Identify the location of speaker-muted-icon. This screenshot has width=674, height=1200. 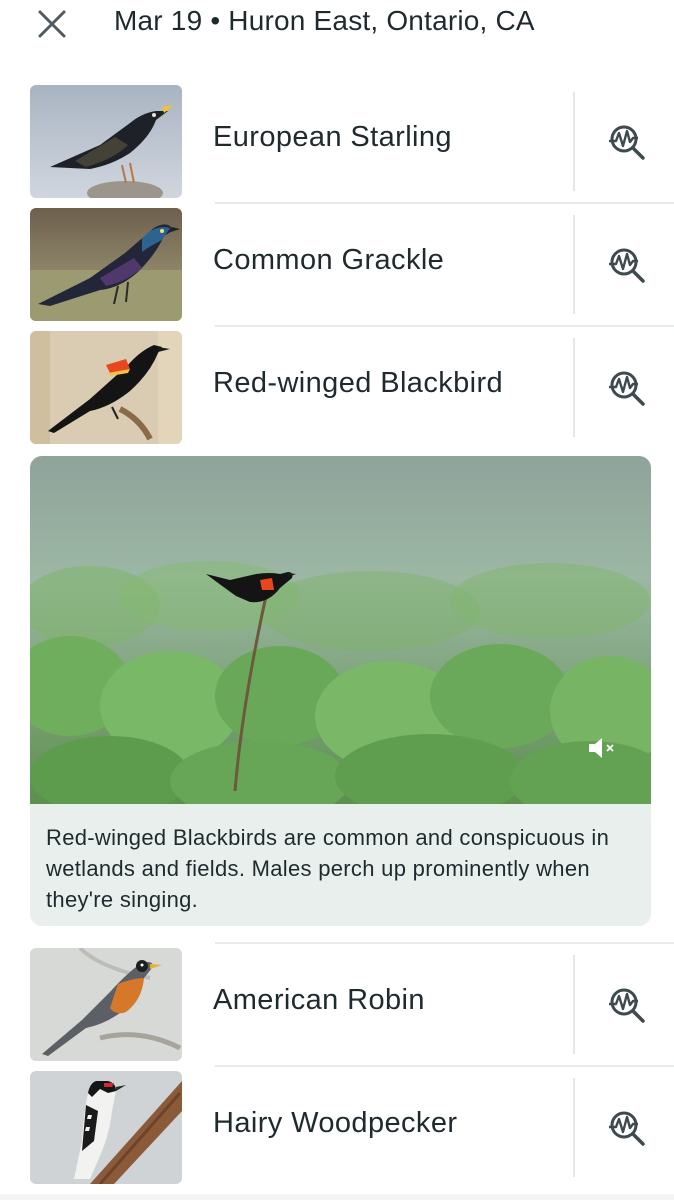
(602, 748).